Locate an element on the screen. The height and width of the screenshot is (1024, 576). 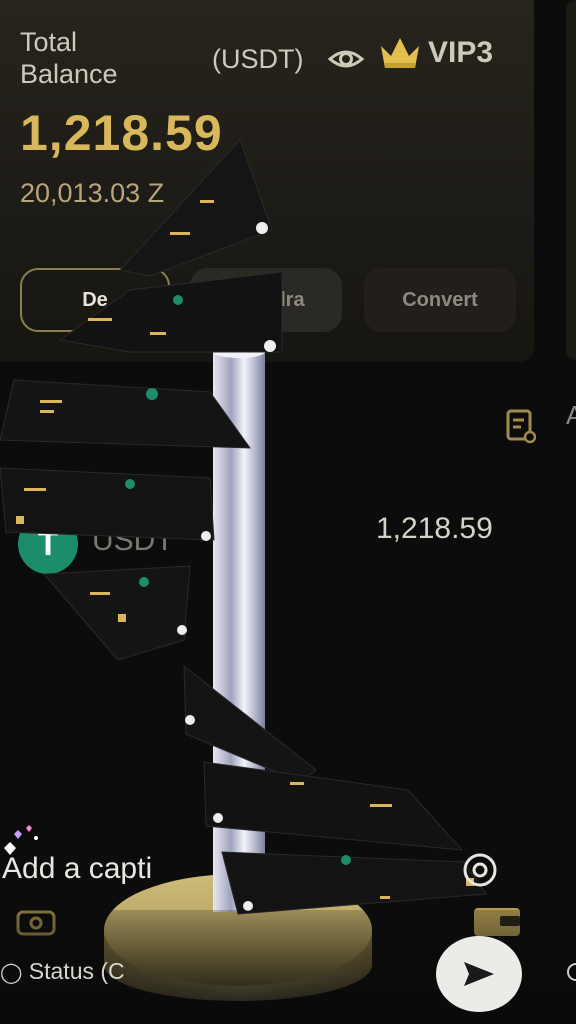
status-icon: ◯ is located at coordinates (11, 973).